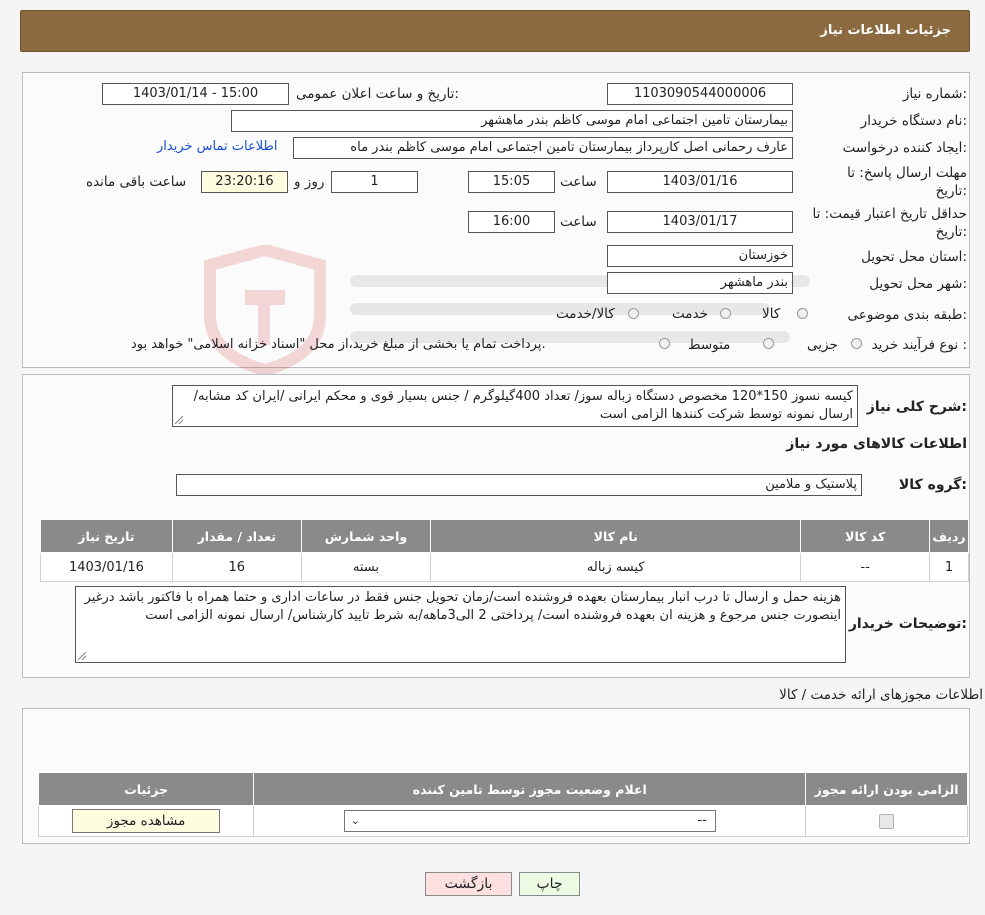 The width and height of the screenshot is (985, 915). I want to click on col-permit-required: الزامی بودن ارائه مجوز, so click(886, 789).